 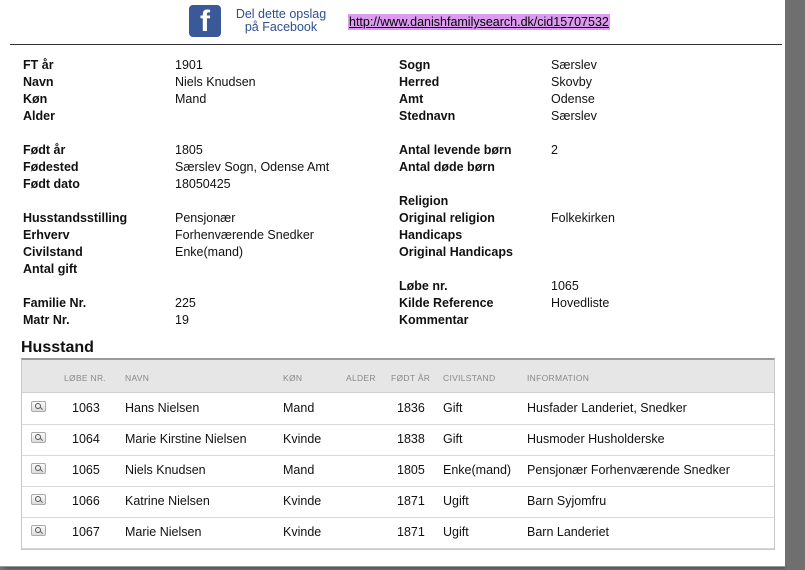 I want to click on column-header: NAVN, so click(x=137, y=378).